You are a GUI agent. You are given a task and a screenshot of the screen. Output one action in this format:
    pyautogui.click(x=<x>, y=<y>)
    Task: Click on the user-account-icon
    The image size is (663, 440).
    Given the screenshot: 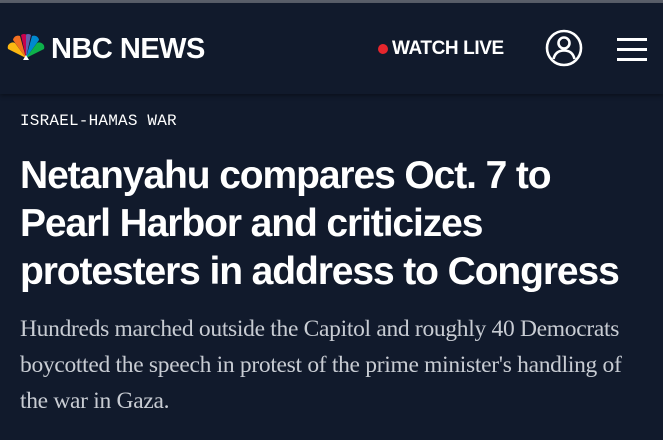 What is the action you would take?
    pyautogui.click(x=564, y=48)
    